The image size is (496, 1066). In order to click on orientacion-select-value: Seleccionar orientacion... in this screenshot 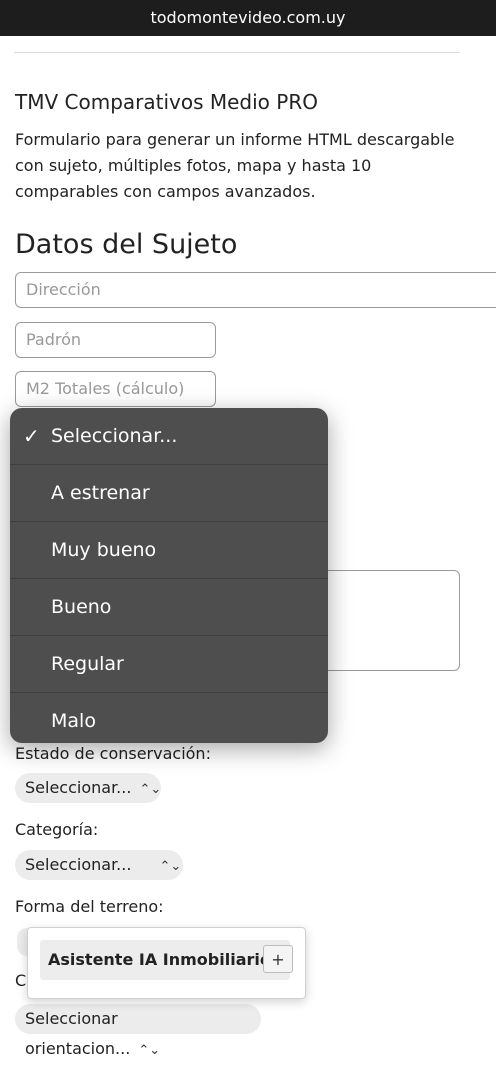, I will do `click(78, 1033)`.